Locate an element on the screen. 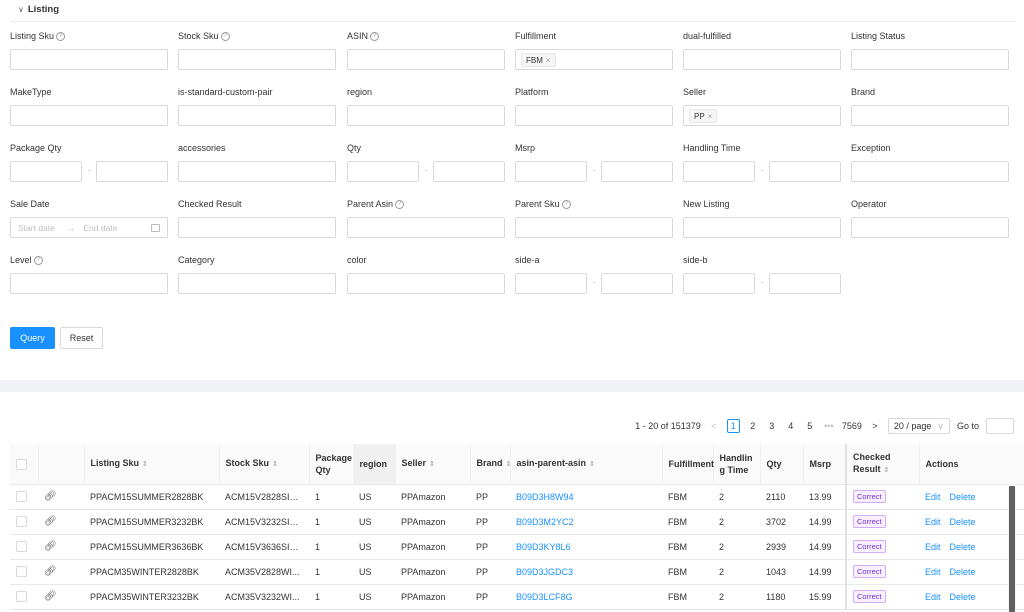 The image size is (1024, 612). stock-sku-input is located at coordinates (257, 59).